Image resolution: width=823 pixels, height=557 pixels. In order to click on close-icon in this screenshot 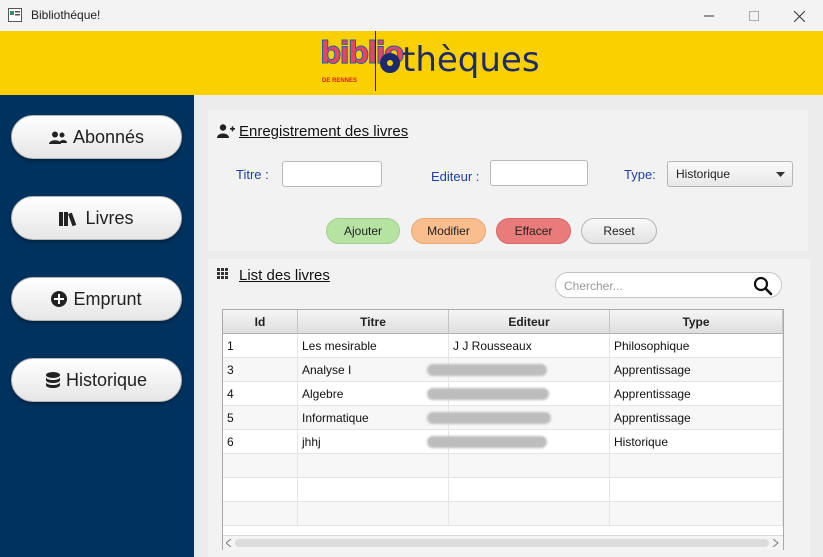, I will do `click(799, 16)`.